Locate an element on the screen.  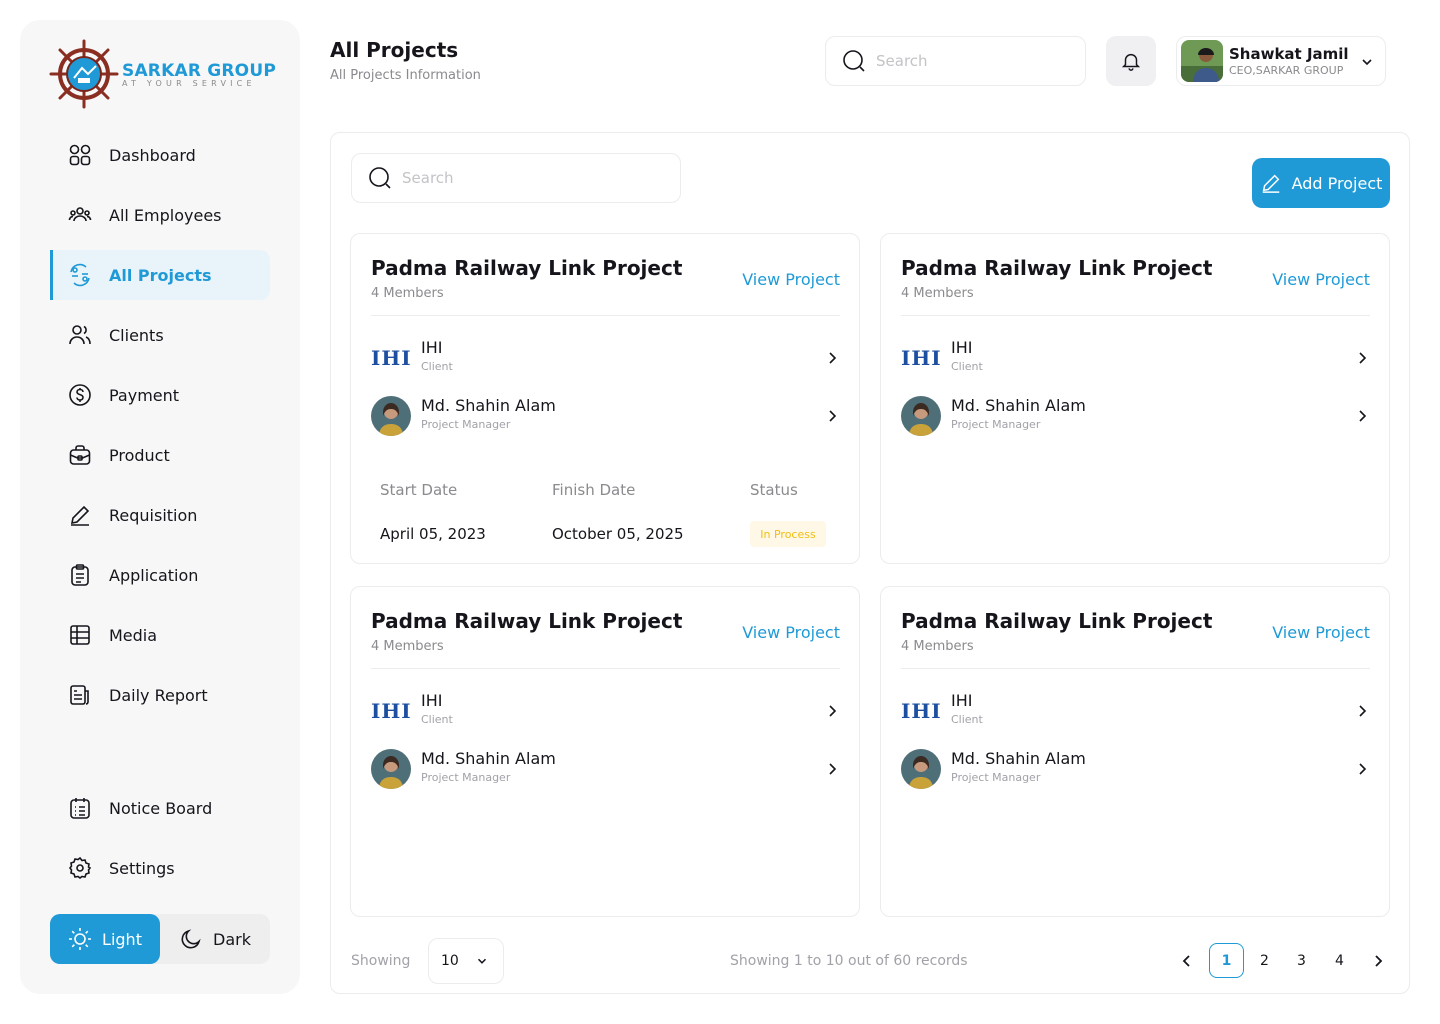
sidebar-item-label: Product is located at coordinates (139, 455).